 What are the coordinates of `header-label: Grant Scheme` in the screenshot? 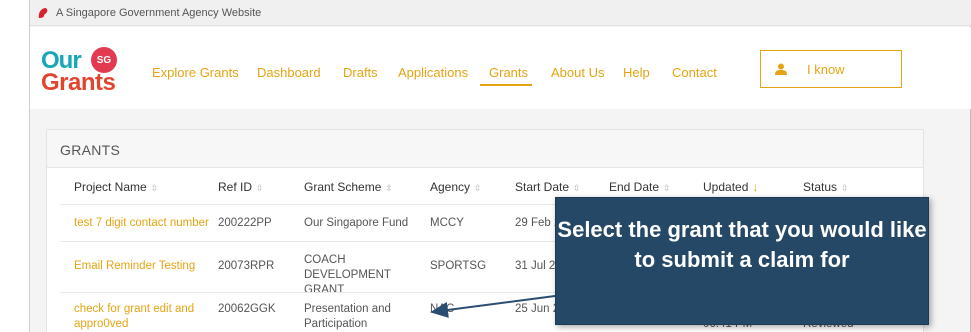 It's located at (343, 187).